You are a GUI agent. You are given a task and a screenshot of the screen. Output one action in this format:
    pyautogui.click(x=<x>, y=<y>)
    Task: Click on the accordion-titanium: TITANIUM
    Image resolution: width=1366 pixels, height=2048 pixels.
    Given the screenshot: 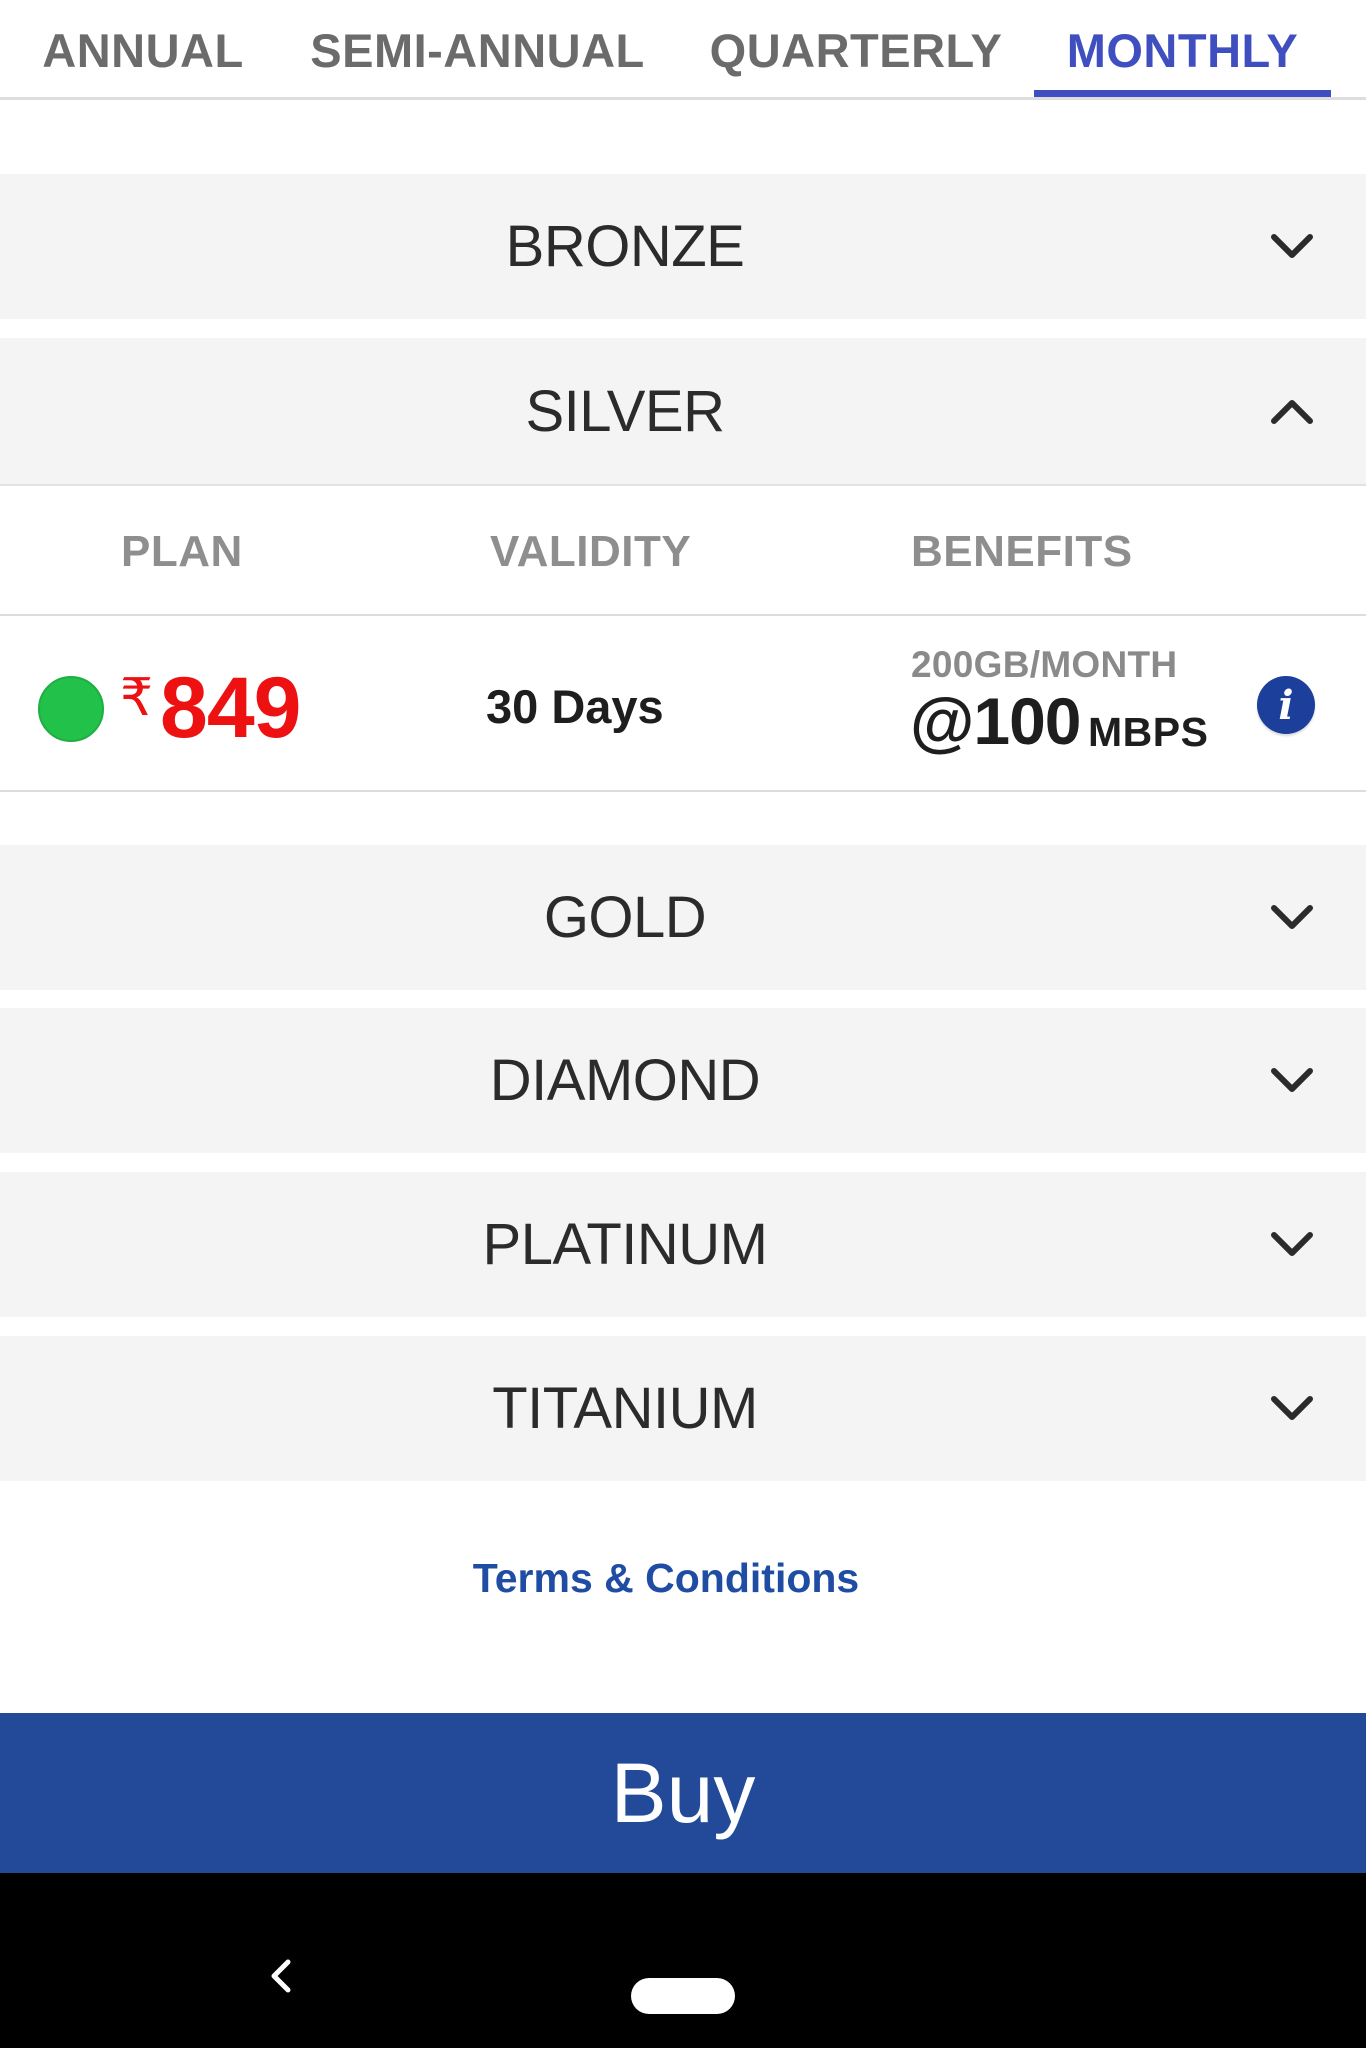 What is the action you would take?
    pyautogui.click(x=683, y=1408)
    